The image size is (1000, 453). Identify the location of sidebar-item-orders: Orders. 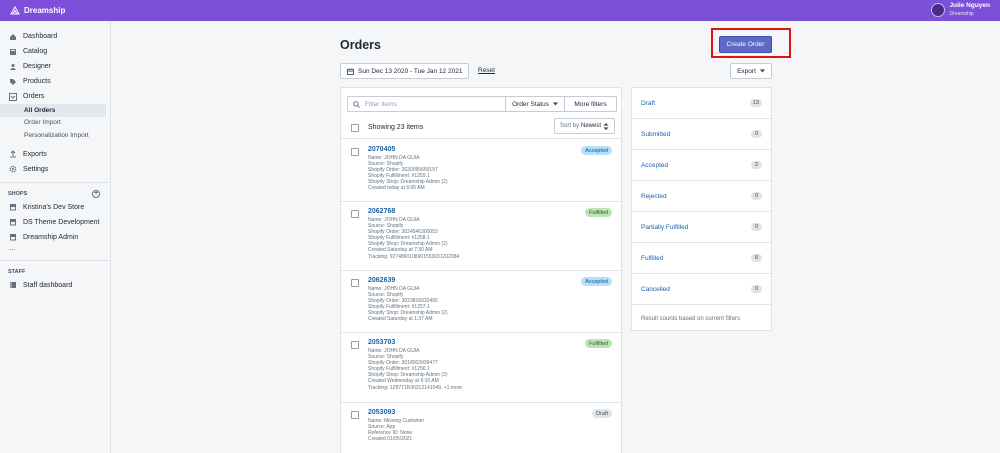
(55, 96).